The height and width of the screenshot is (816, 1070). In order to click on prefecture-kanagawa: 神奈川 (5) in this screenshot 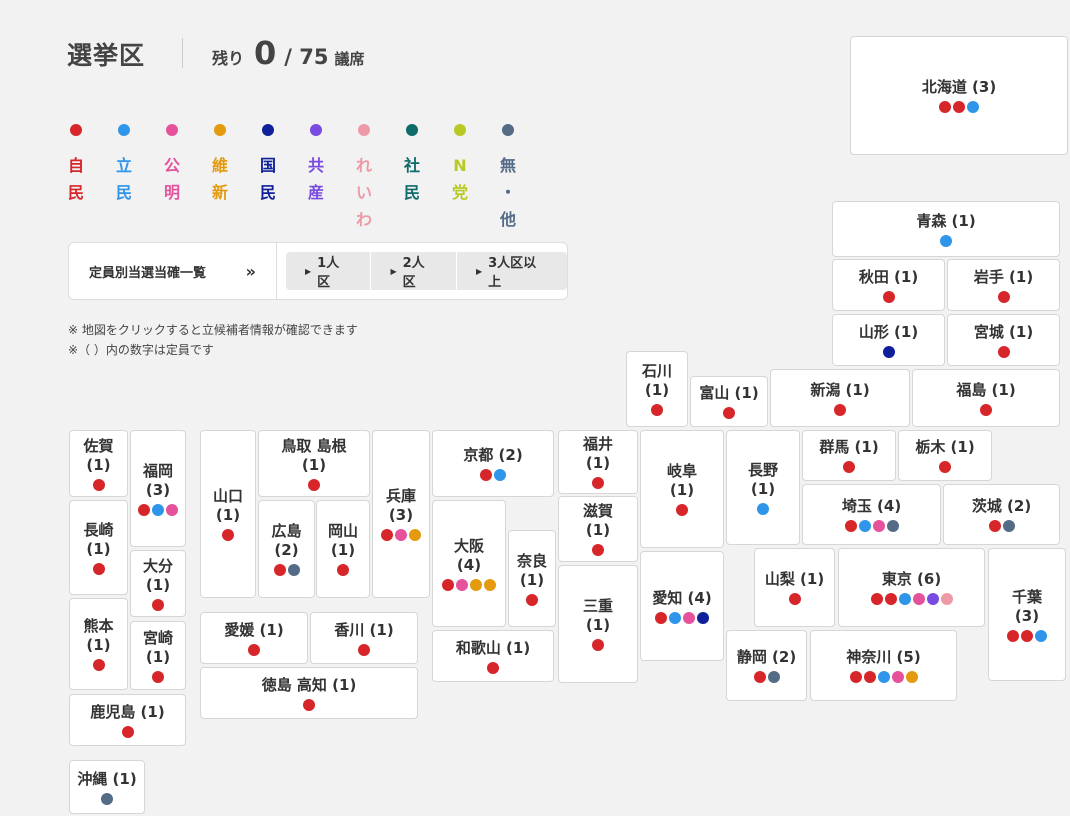, I will do `click(883, 665)`.